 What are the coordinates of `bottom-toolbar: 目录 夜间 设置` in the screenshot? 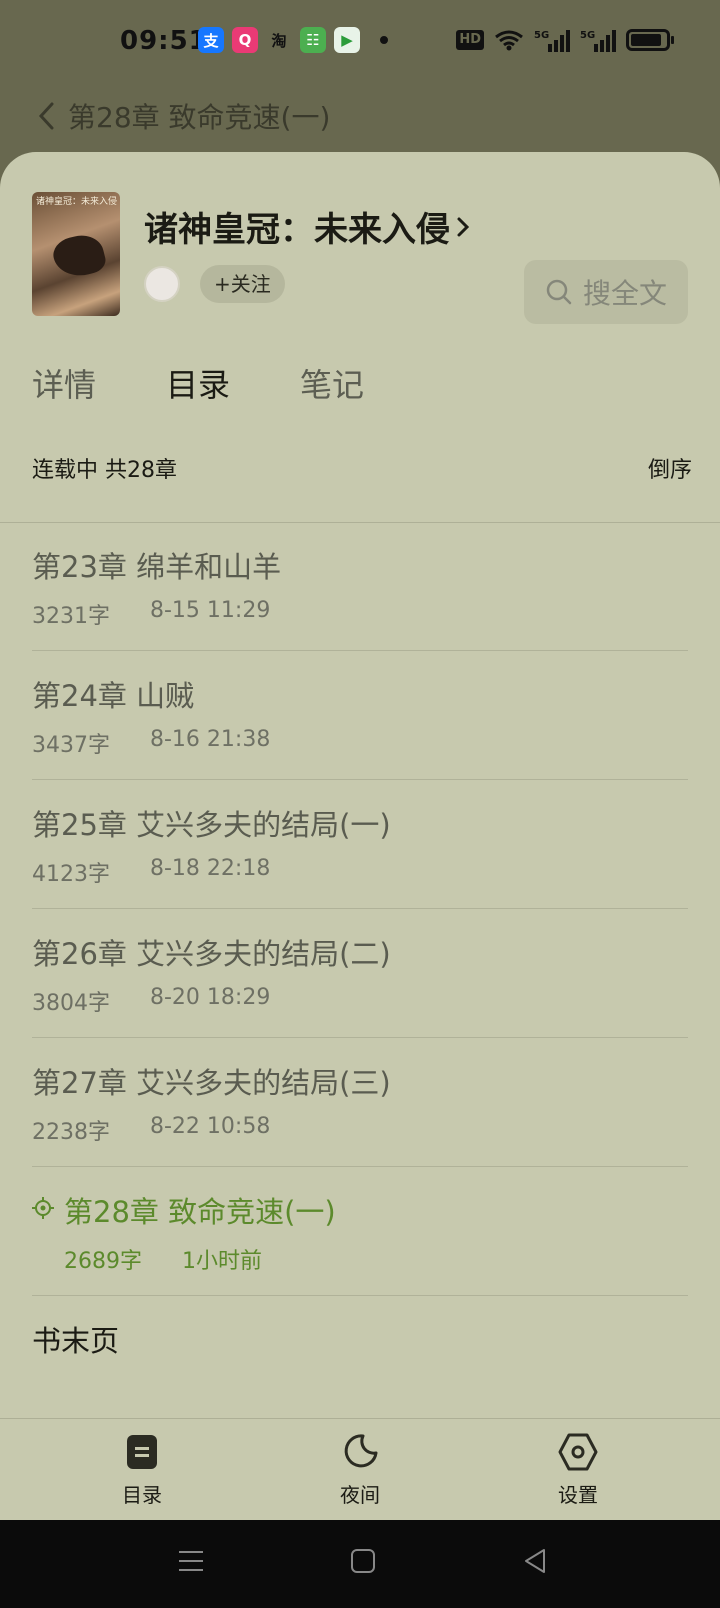 It's located at (360, 1469).